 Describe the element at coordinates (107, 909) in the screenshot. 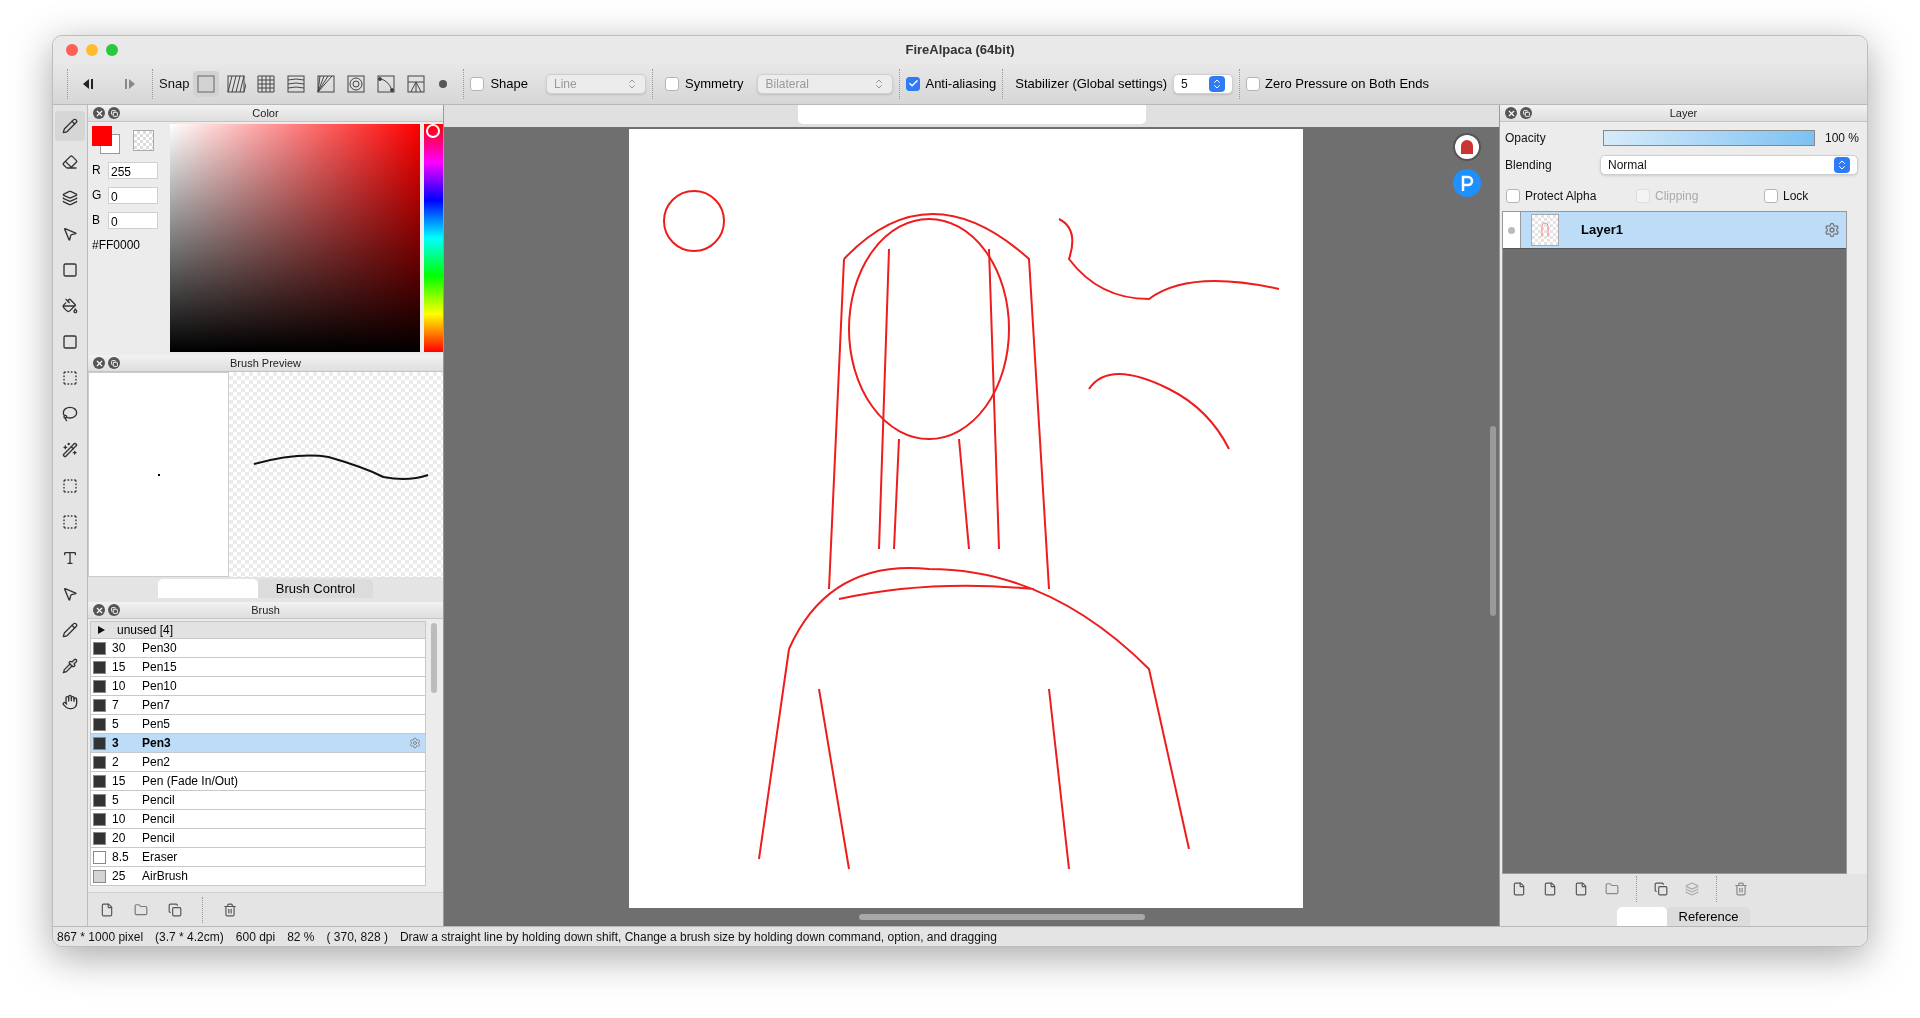

I see `new-brush-icon` at that location.